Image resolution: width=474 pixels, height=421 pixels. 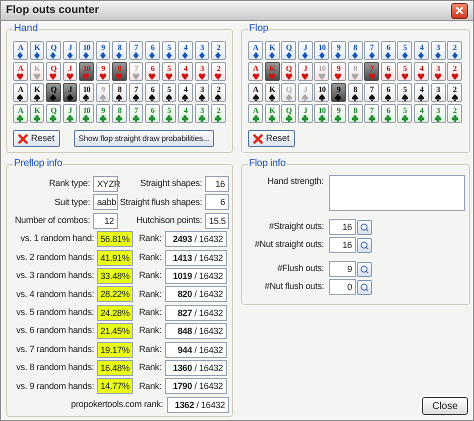 I want to click on hand-strength-field, so click(x=396, y=193).